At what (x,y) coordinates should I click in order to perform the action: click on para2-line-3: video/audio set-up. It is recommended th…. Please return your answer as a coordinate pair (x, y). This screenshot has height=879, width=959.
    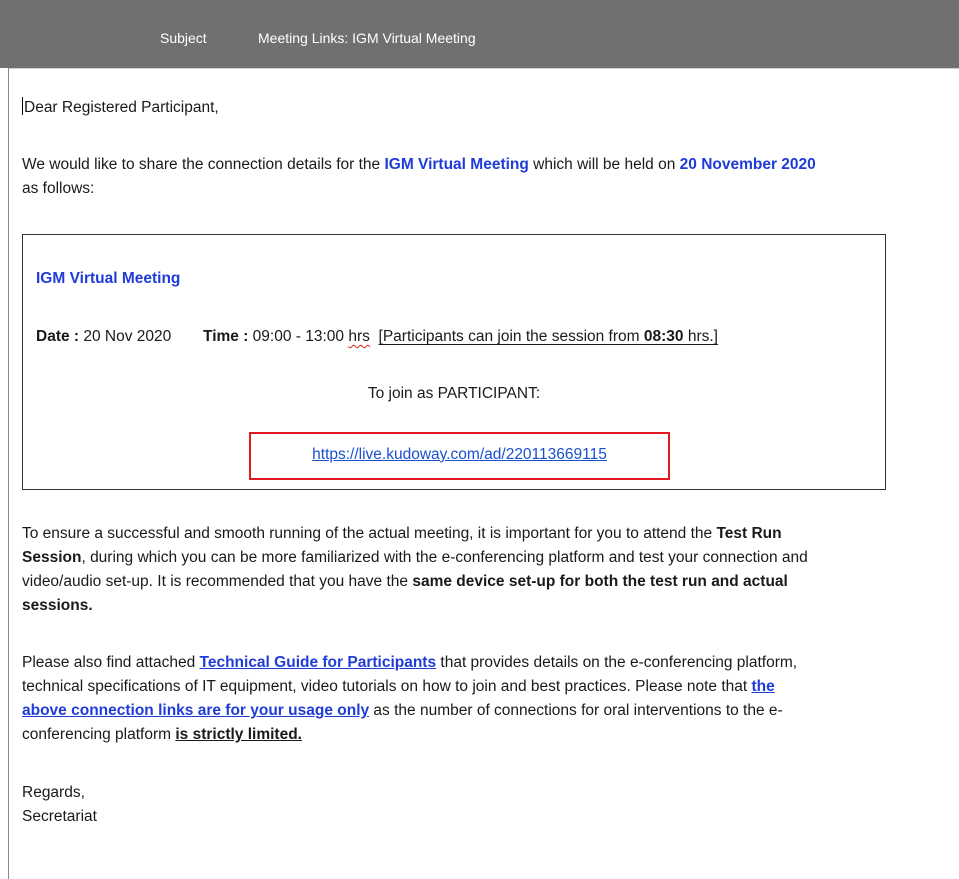
    Looking at the image, I should click on (405, 581).